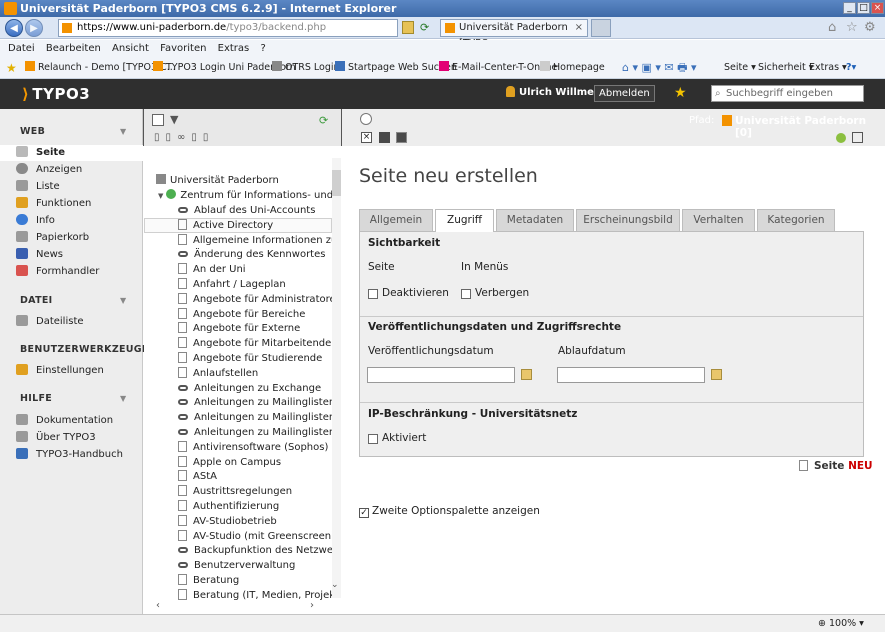 The height and width of the screenshot is (632, 885). I want to click on menu-extras: Extras, so click(234, 48).